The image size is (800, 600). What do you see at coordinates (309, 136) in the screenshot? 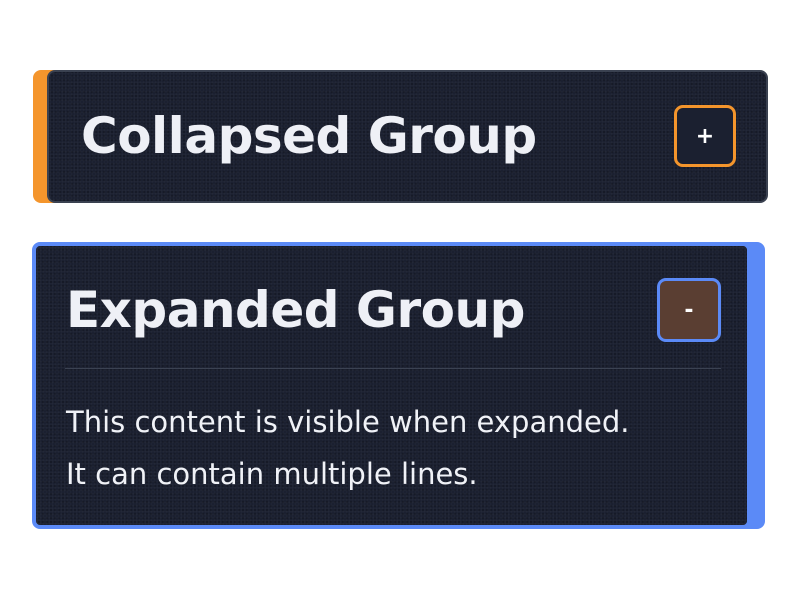
I see `collapsed-group-title: Collapsed Group` at bounding box center [309, 136].